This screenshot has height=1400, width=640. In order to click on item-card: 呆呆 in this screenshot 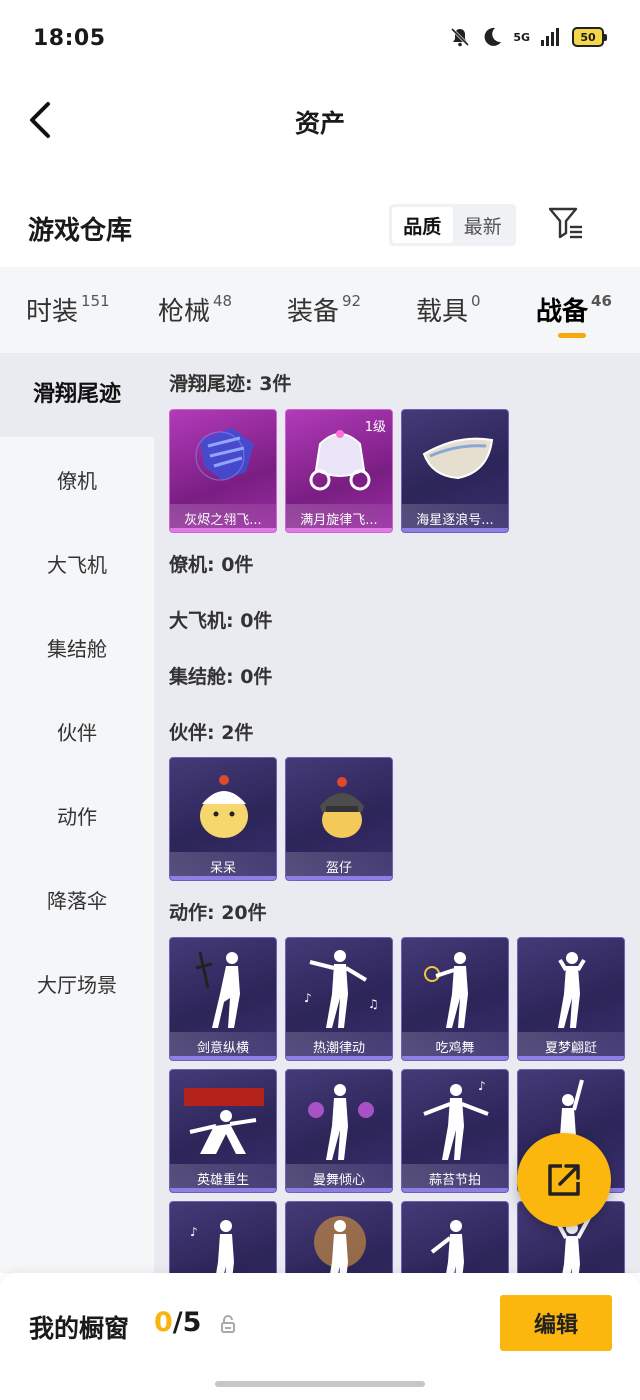, I will do `click(223, 819)`.